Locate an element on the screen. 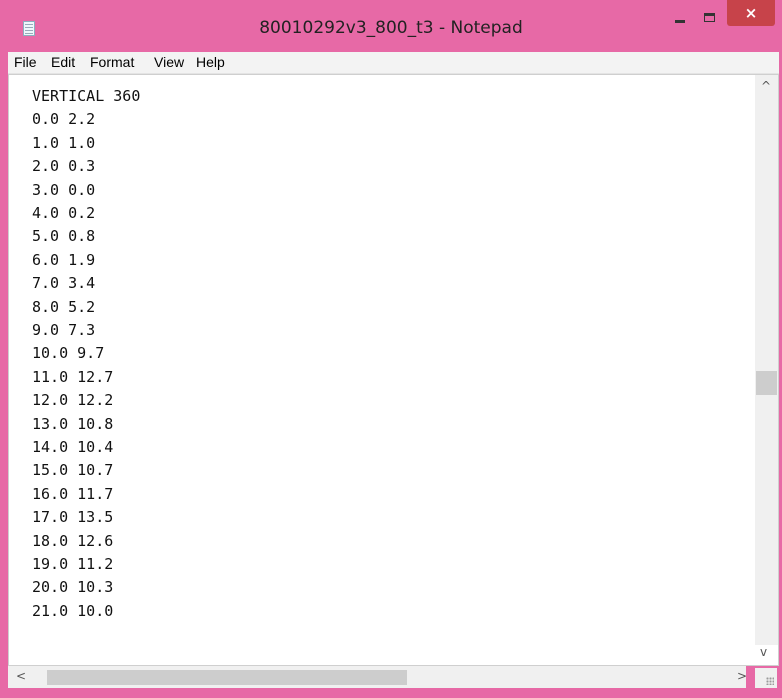 Image resolution: width=782 pixels, height=698 pixels. title-bar: 80010292v3_800_t3 - Notepad × is located at coordinates (391, 26).